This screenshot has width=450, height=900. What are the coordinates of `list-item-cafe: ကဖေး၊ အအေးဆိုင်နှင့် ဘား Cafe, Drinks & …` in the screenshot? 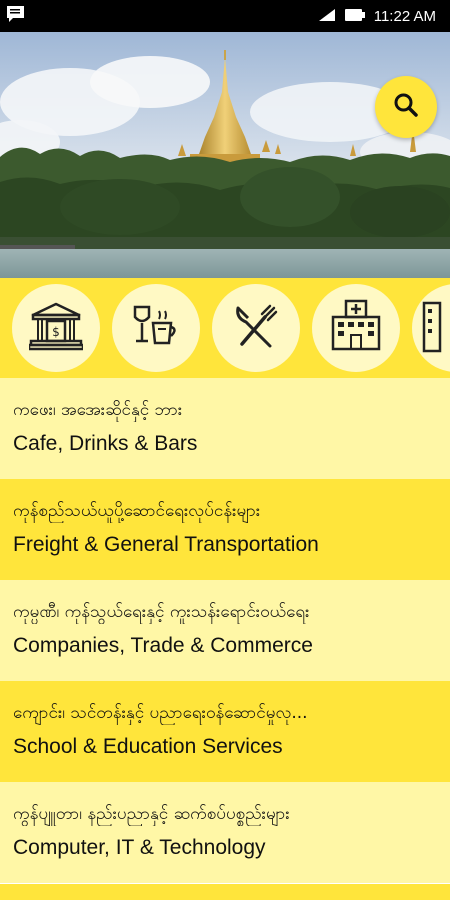 It's located at (225, 428).